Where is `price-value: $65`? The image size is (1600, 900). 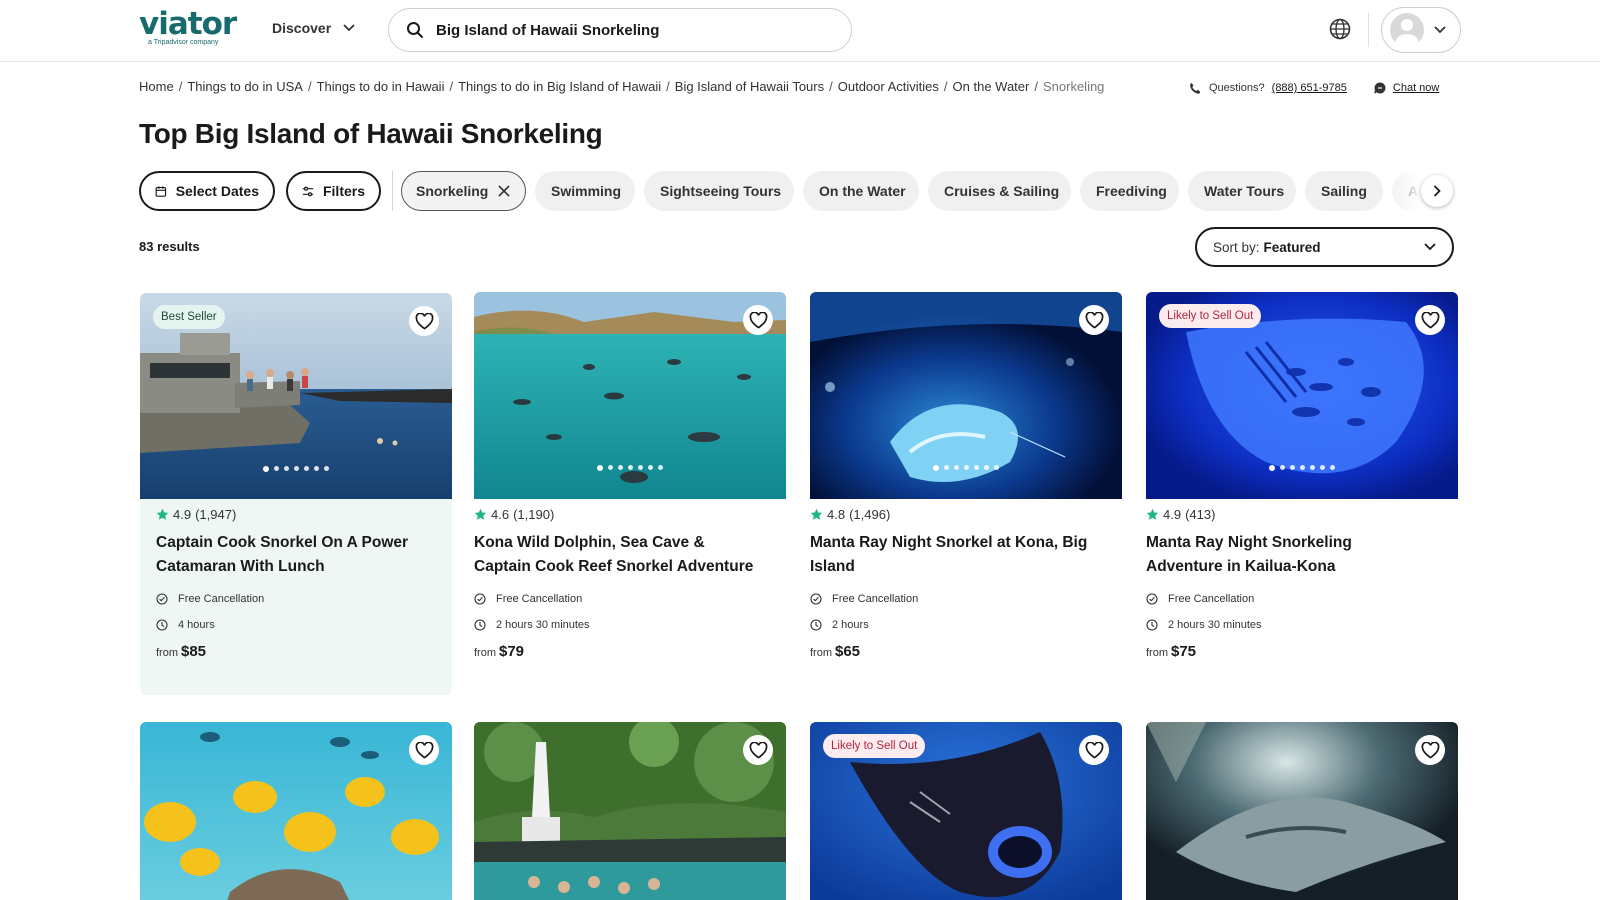
price-value: $65 is located at coordinates (848, 651).